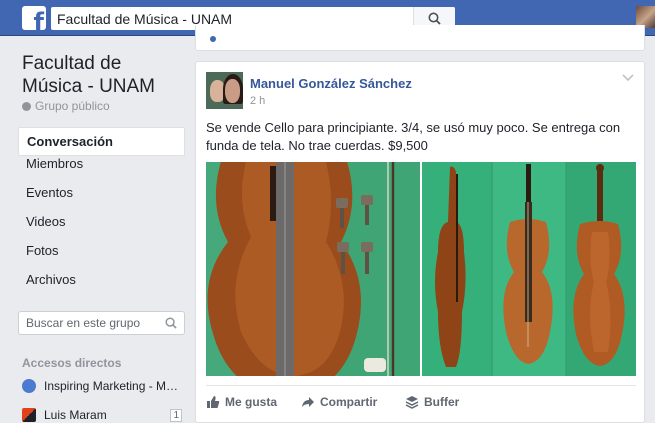 The height and width of the screenshot is (423, 655). Describe the element at coordinates (176, 415) in the screenshot. I see `notification-count-badge: 1` at that location.